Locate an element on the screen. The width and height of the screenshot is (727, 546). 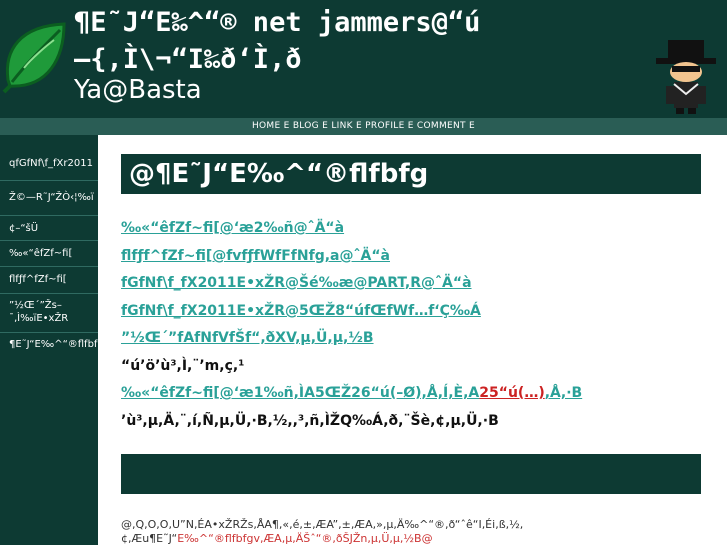
nav-comment: COMMENT is located at coordinates (441, 126).